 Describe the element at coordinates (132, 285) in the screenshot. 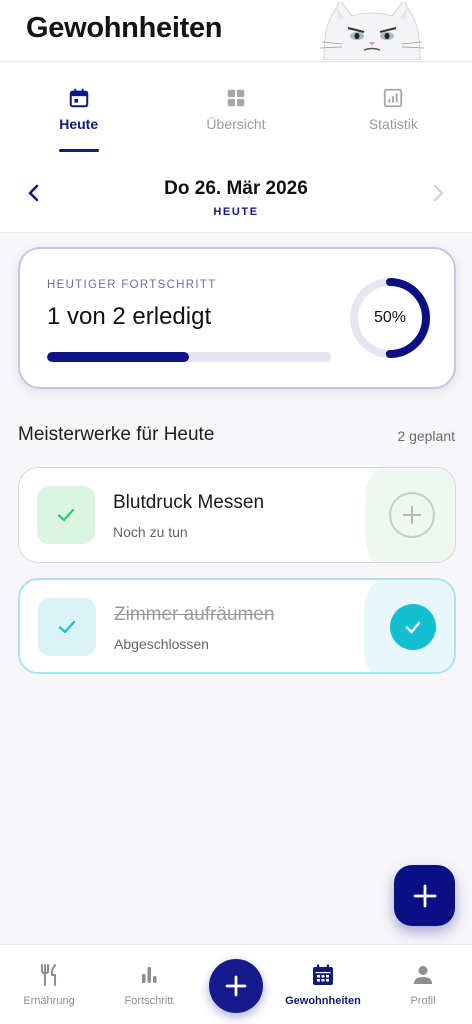

I see `progress-label: HEUTIGER FORTSCHRITT` at that location.